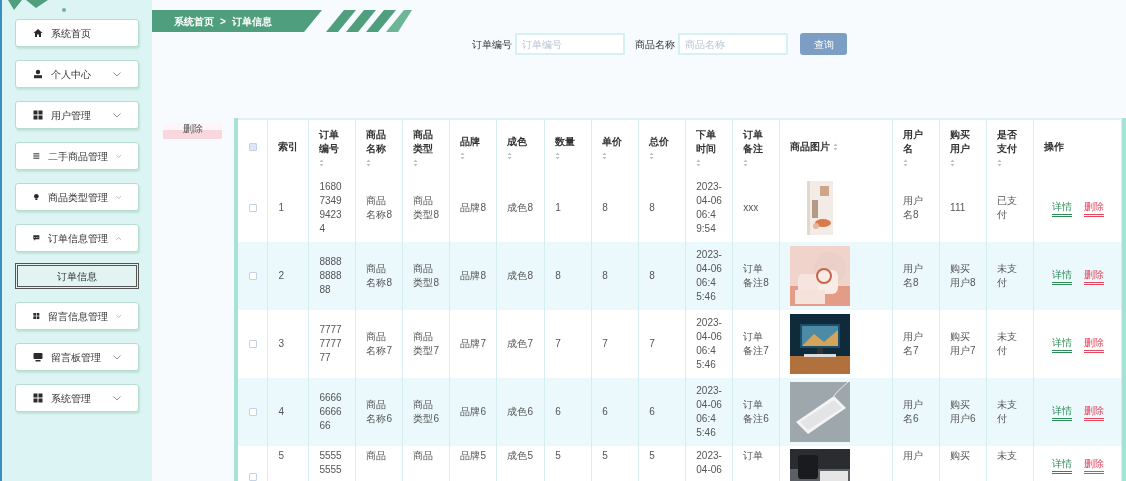  Describe the element at coordinates (568, 141) in the screenshot. I see `column-header: 数量` at that location.